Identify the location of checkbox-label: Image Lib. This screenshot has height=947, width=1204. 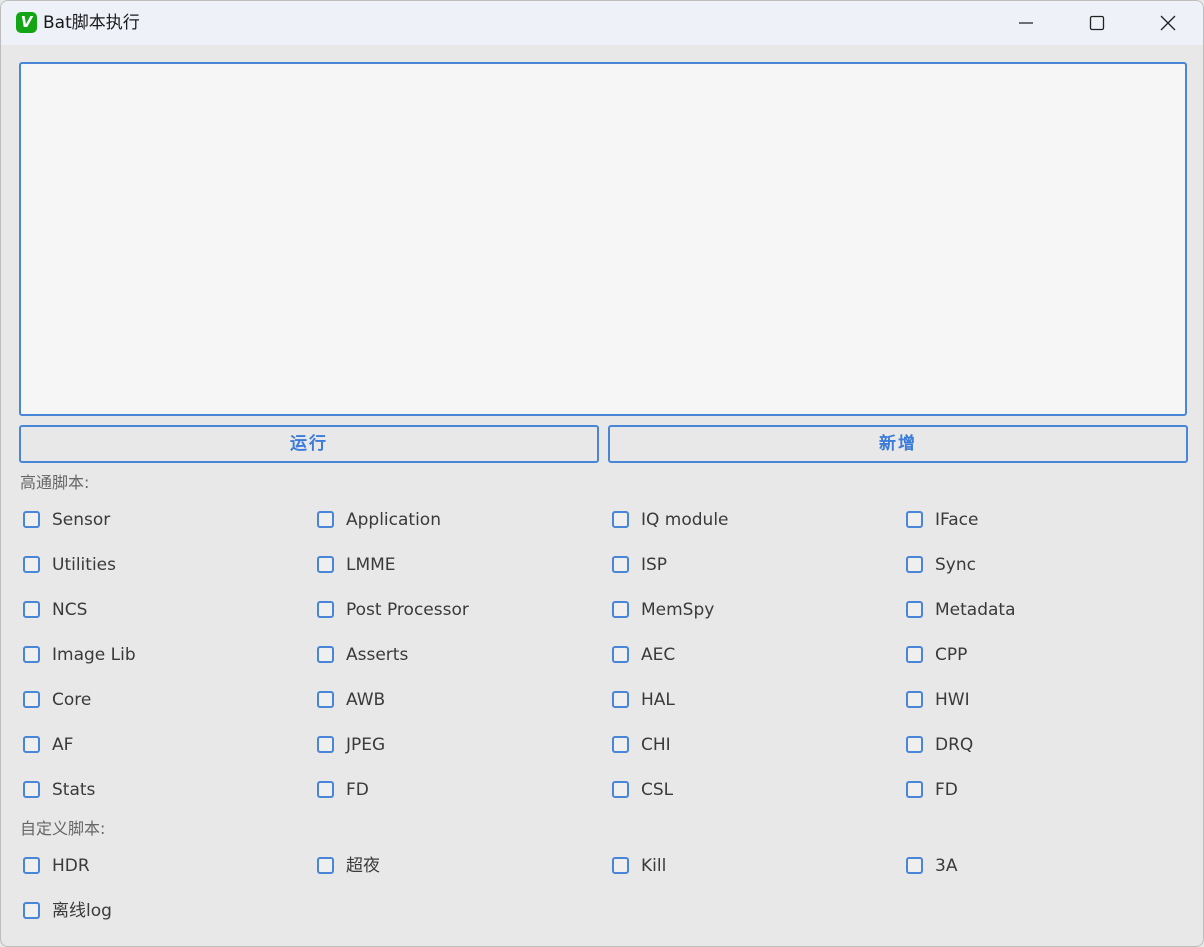
(94, 655).